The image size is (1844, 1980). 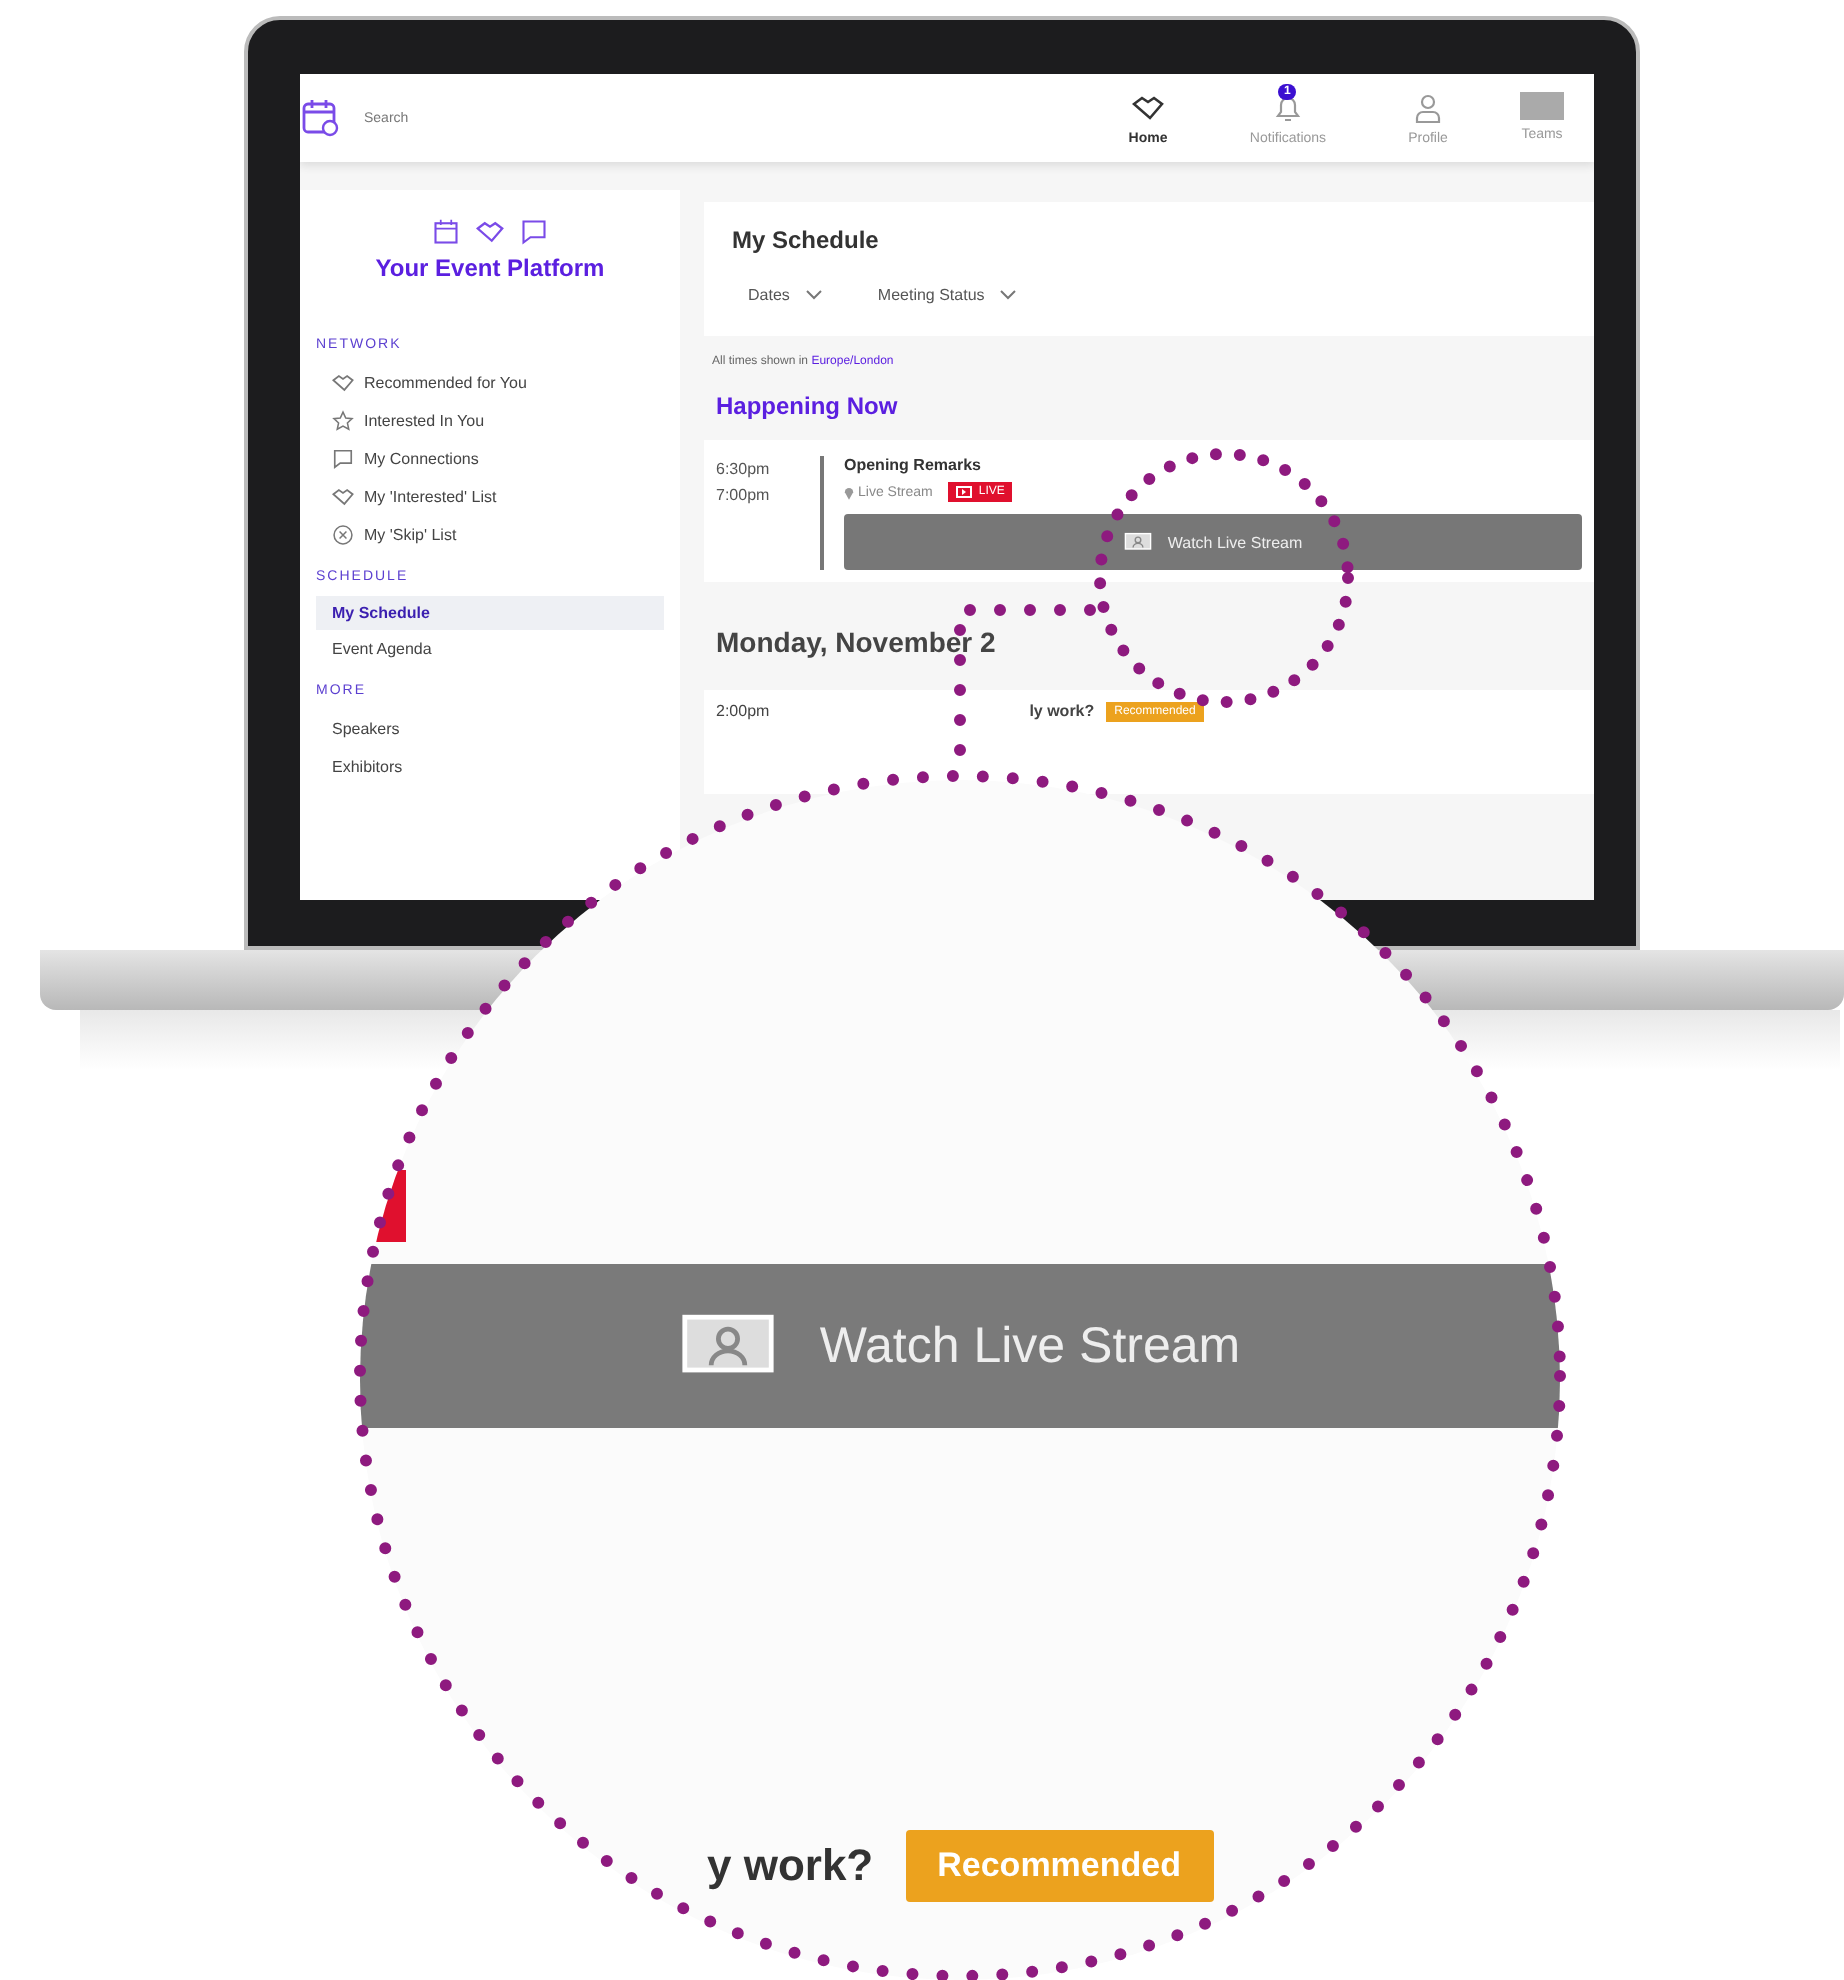 I want to click on page-title: My Schedule, so click(x=806, y=240).